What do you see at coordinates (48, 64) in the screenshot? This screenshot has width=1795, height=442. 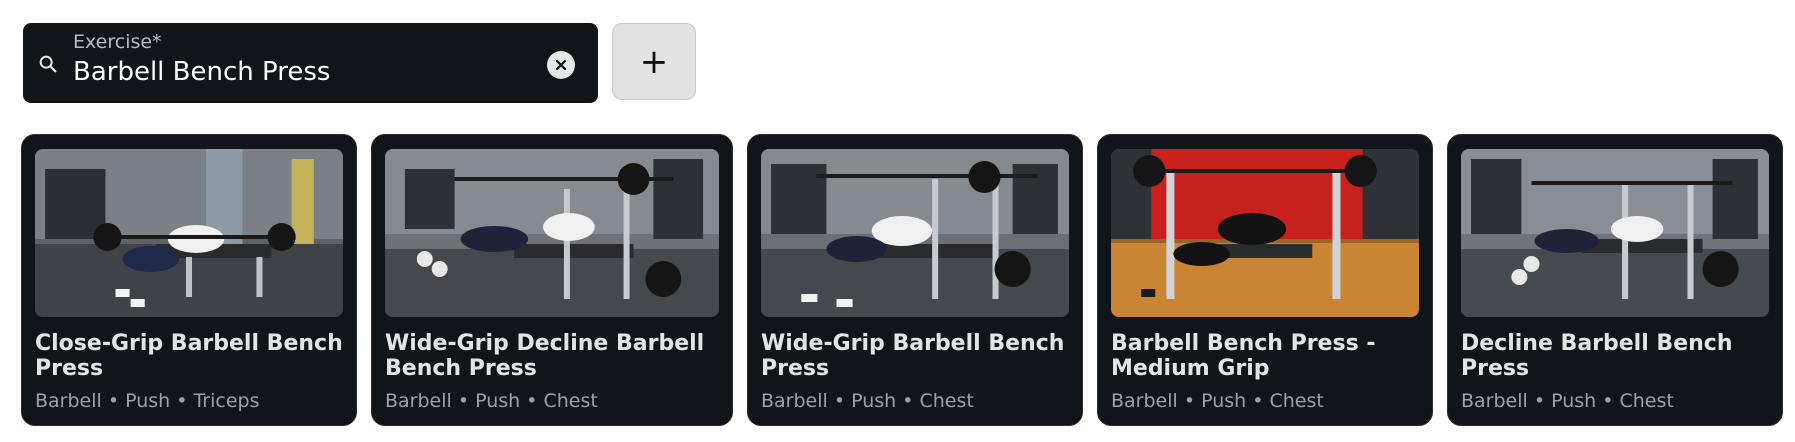 I see `search-icon` at bounding box center [48, 64].